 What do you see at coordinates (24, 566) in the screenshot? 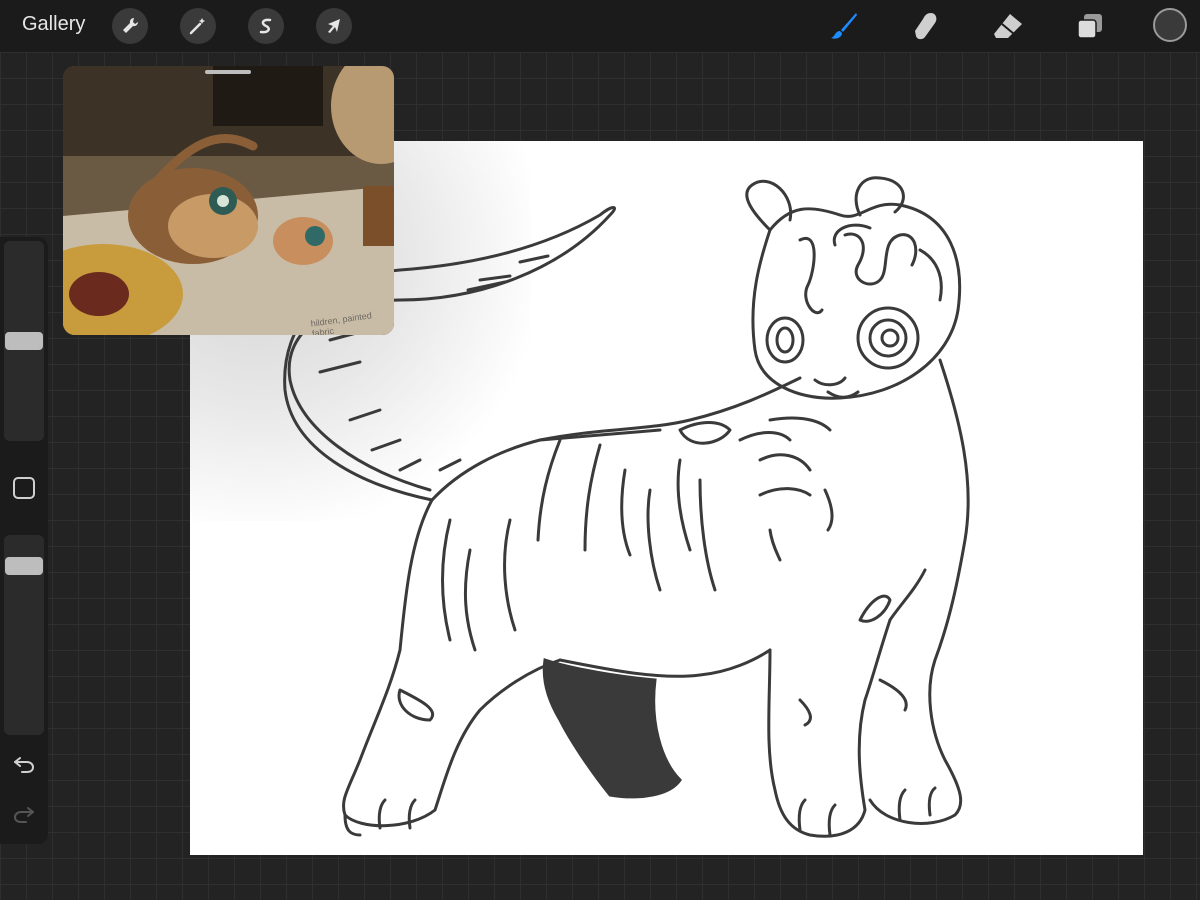
I see `opacity-thumb` at bounding box center [24, 566].